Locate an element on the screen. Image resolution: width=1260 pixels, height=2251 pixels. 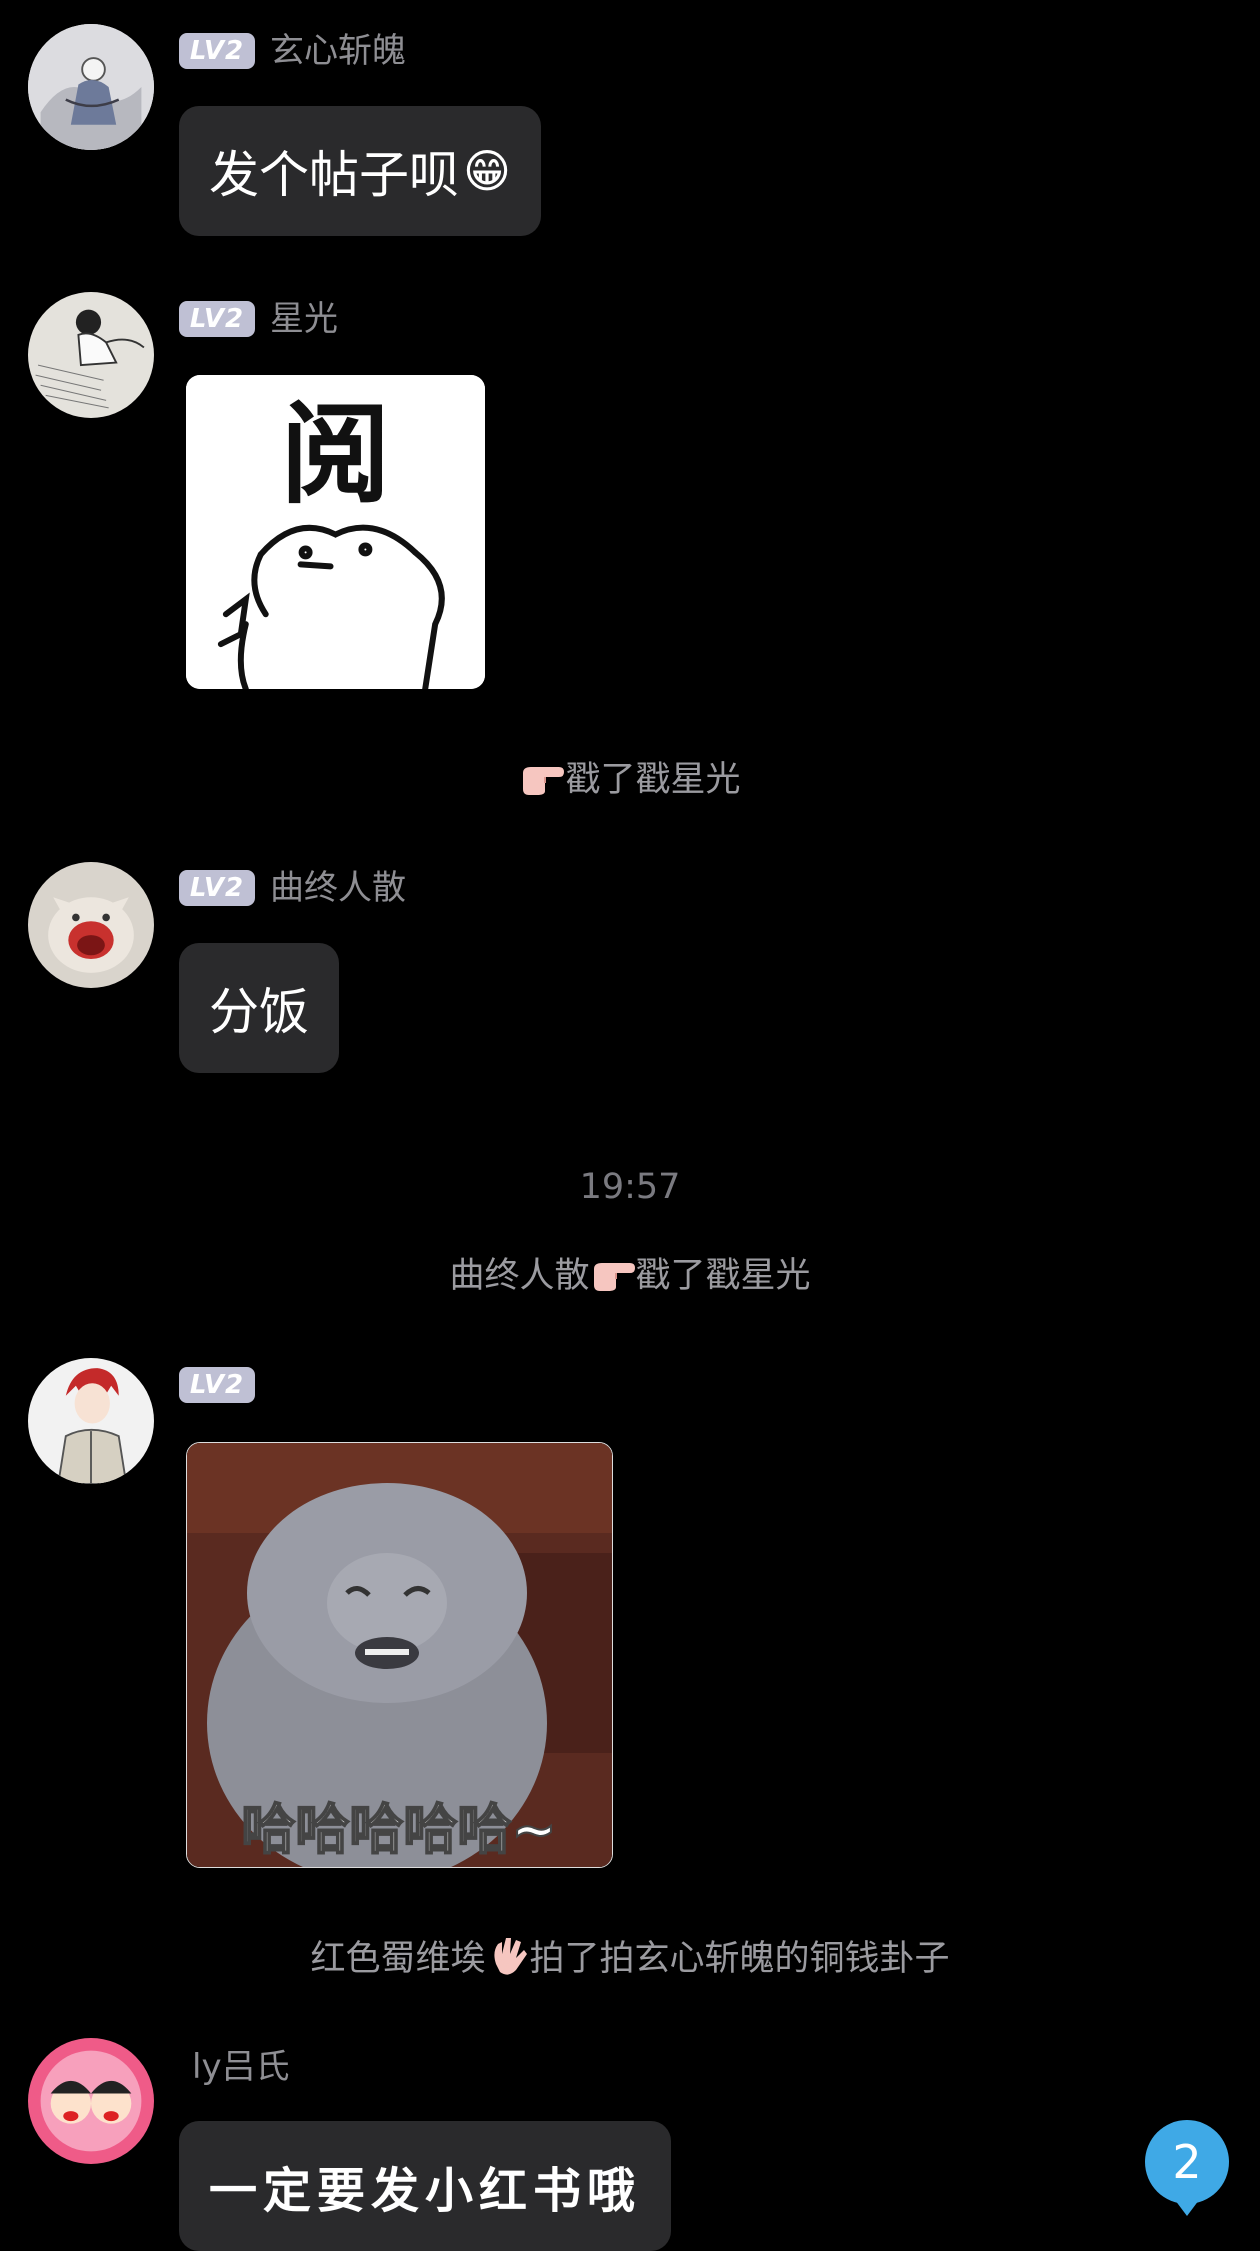
avatar-xingguang is located at coordinates (91, 355).